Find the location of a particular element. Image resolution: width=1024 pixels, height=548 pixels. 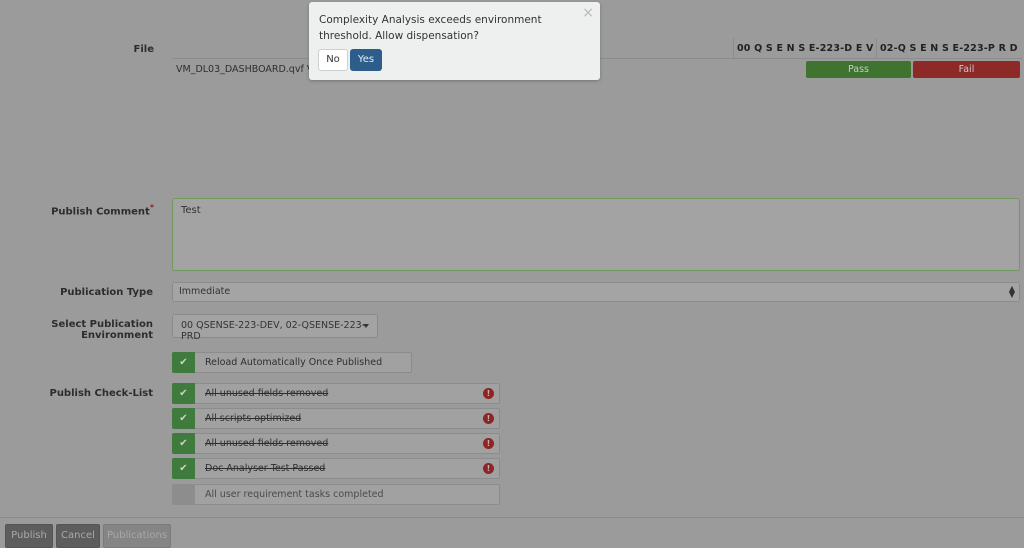

caret-down-icon is located at coordinates (366, 326).